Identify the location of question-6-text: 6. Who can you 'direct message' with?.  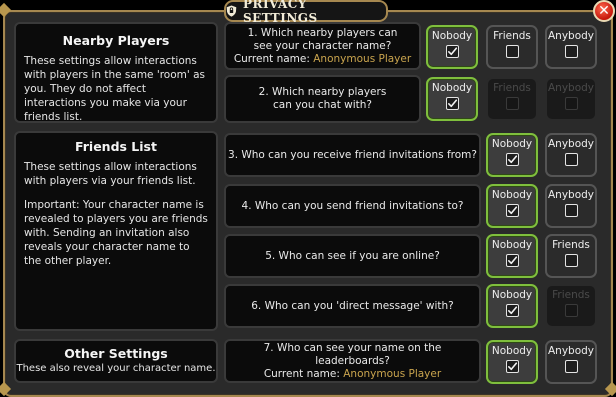
(352, 305).